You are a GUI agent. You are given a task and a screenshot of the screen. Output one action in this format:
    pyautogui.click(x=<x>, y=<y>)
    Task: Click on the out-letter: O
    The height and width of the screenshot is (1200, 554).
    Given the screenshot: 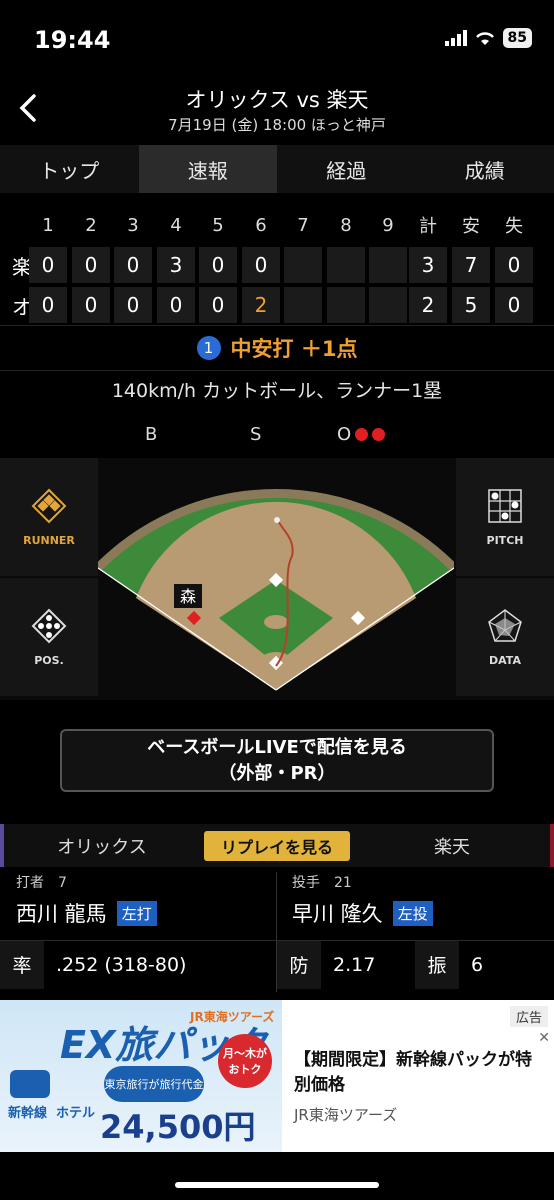 What is the action you would take?
    pyautogui.click(x=344, y=434)
    